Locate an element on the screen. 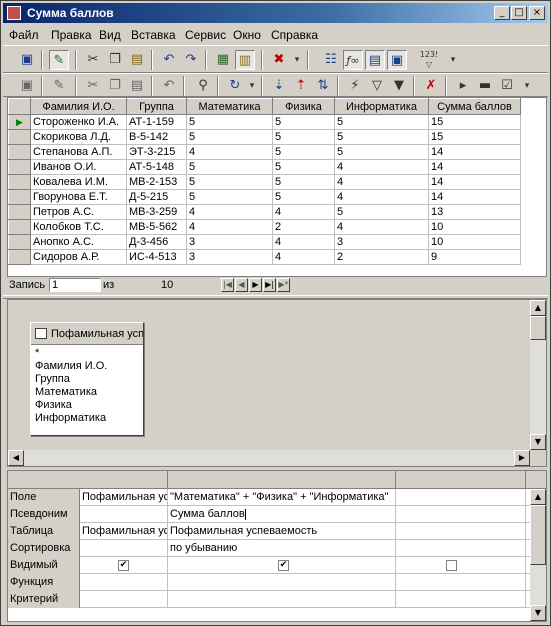 This screenshot has width=551, height=626. design-view-icon: ✎ is located at coordinates (59, 60).